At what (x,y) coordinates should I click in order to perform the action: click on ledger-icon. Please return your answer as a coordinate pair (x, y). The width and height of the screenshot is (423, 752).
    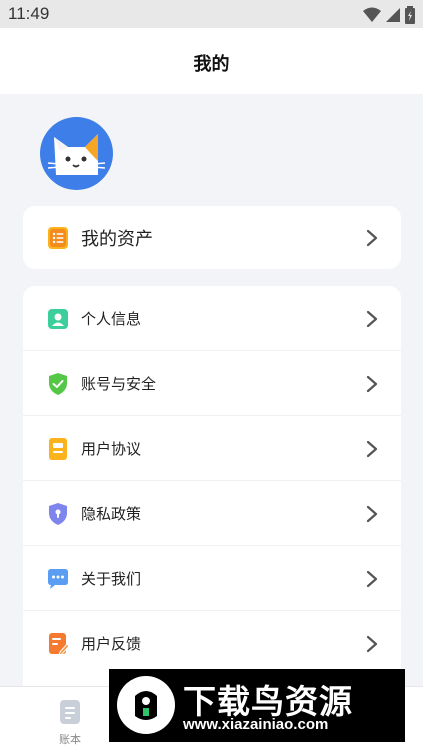
    Looking at the image, I should click on (70, 712).